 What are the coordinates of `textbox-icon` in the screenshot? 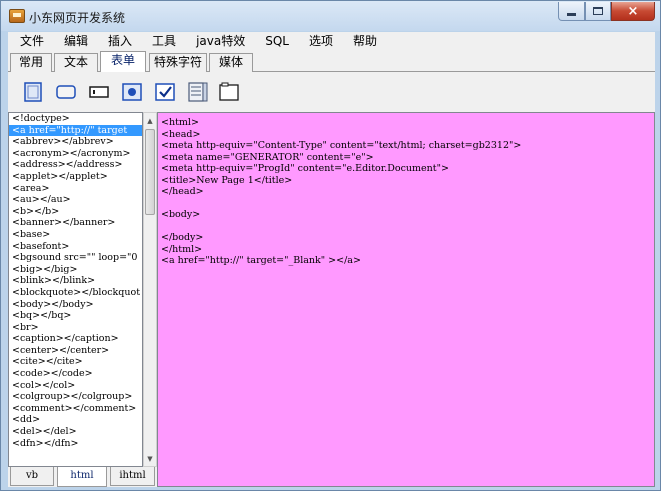 It's located at (99, 92).